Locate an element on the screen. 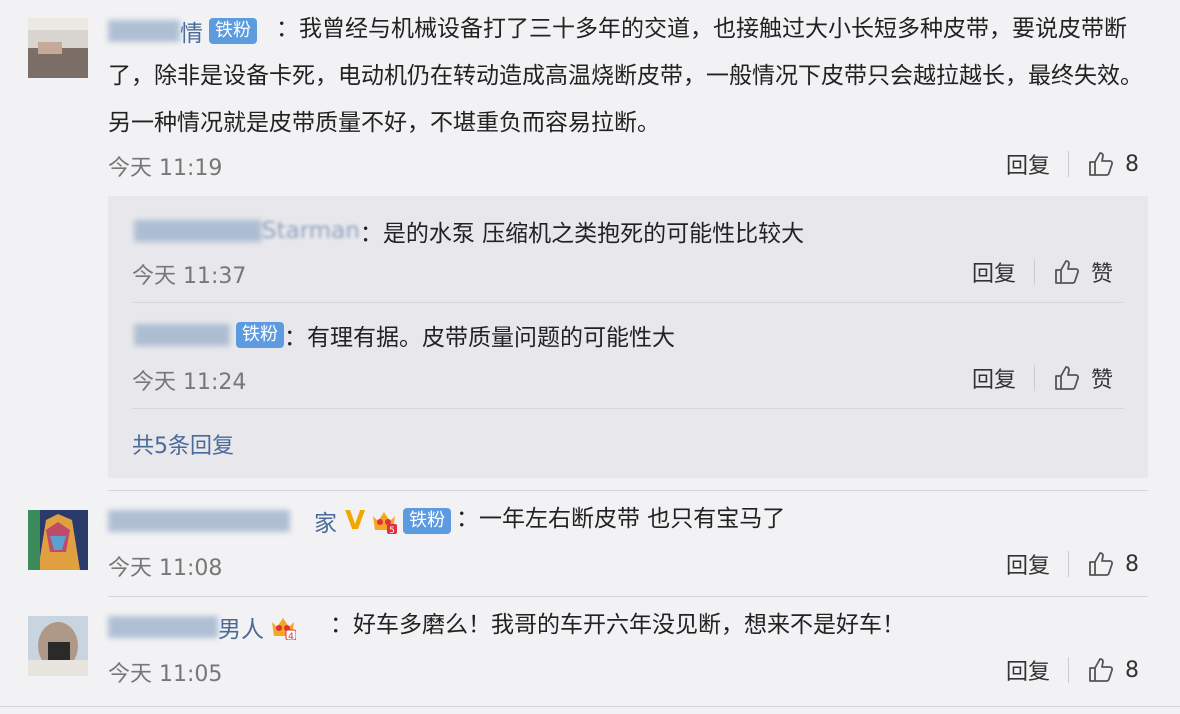  comment-time: 今天 11:08 is located at coordinates (165, 568).